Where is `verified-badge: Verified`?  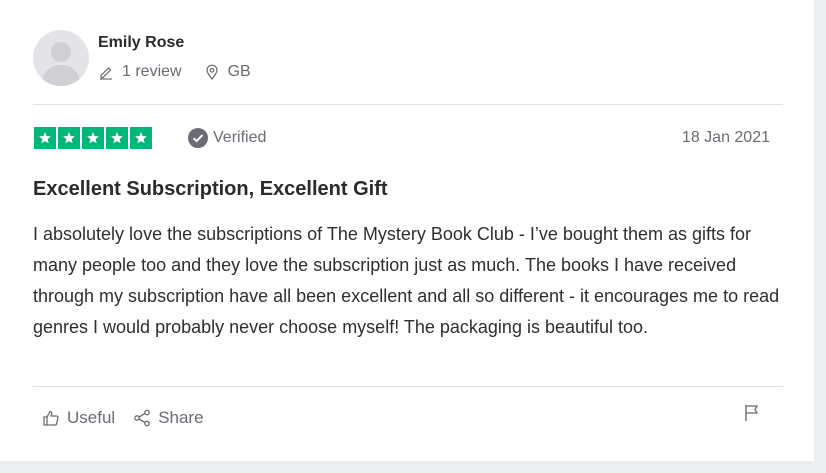 verified-badge: Verified is located at coordinates (227, 138).